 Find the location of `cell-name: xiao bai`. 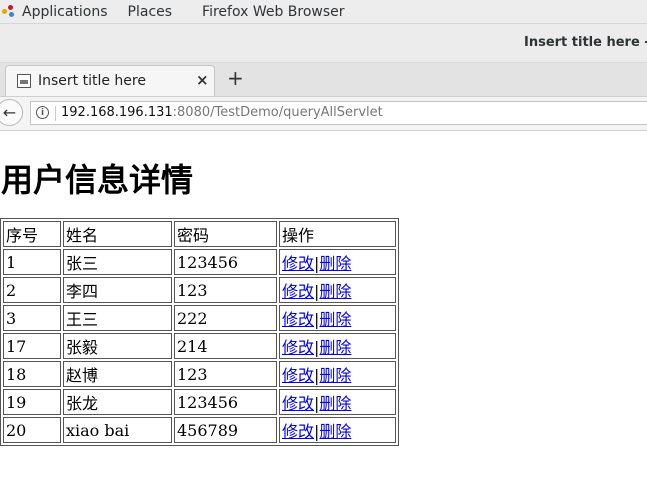

cell-name: xiao bai is located at coordinates (117, 430).